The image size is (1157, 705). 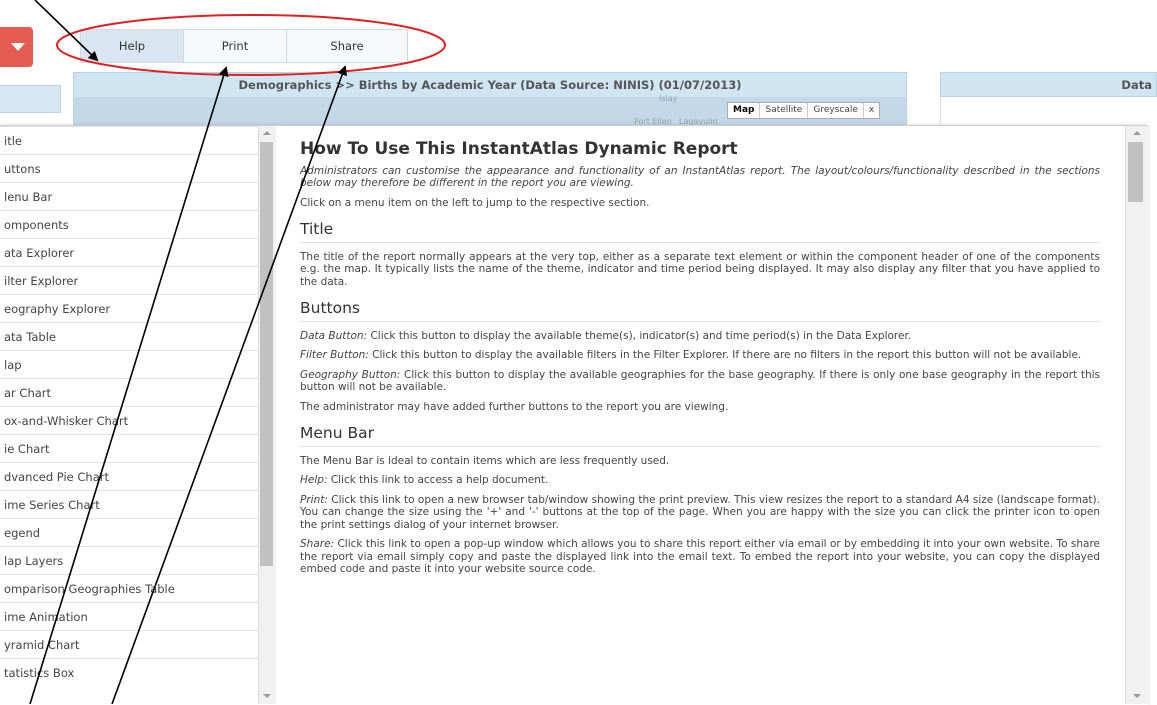 What do you see at coordinates (129, 392) in the screenshot?
I see `toc-item-bar-chart: ar Chart` at bounding box center [129, 392].